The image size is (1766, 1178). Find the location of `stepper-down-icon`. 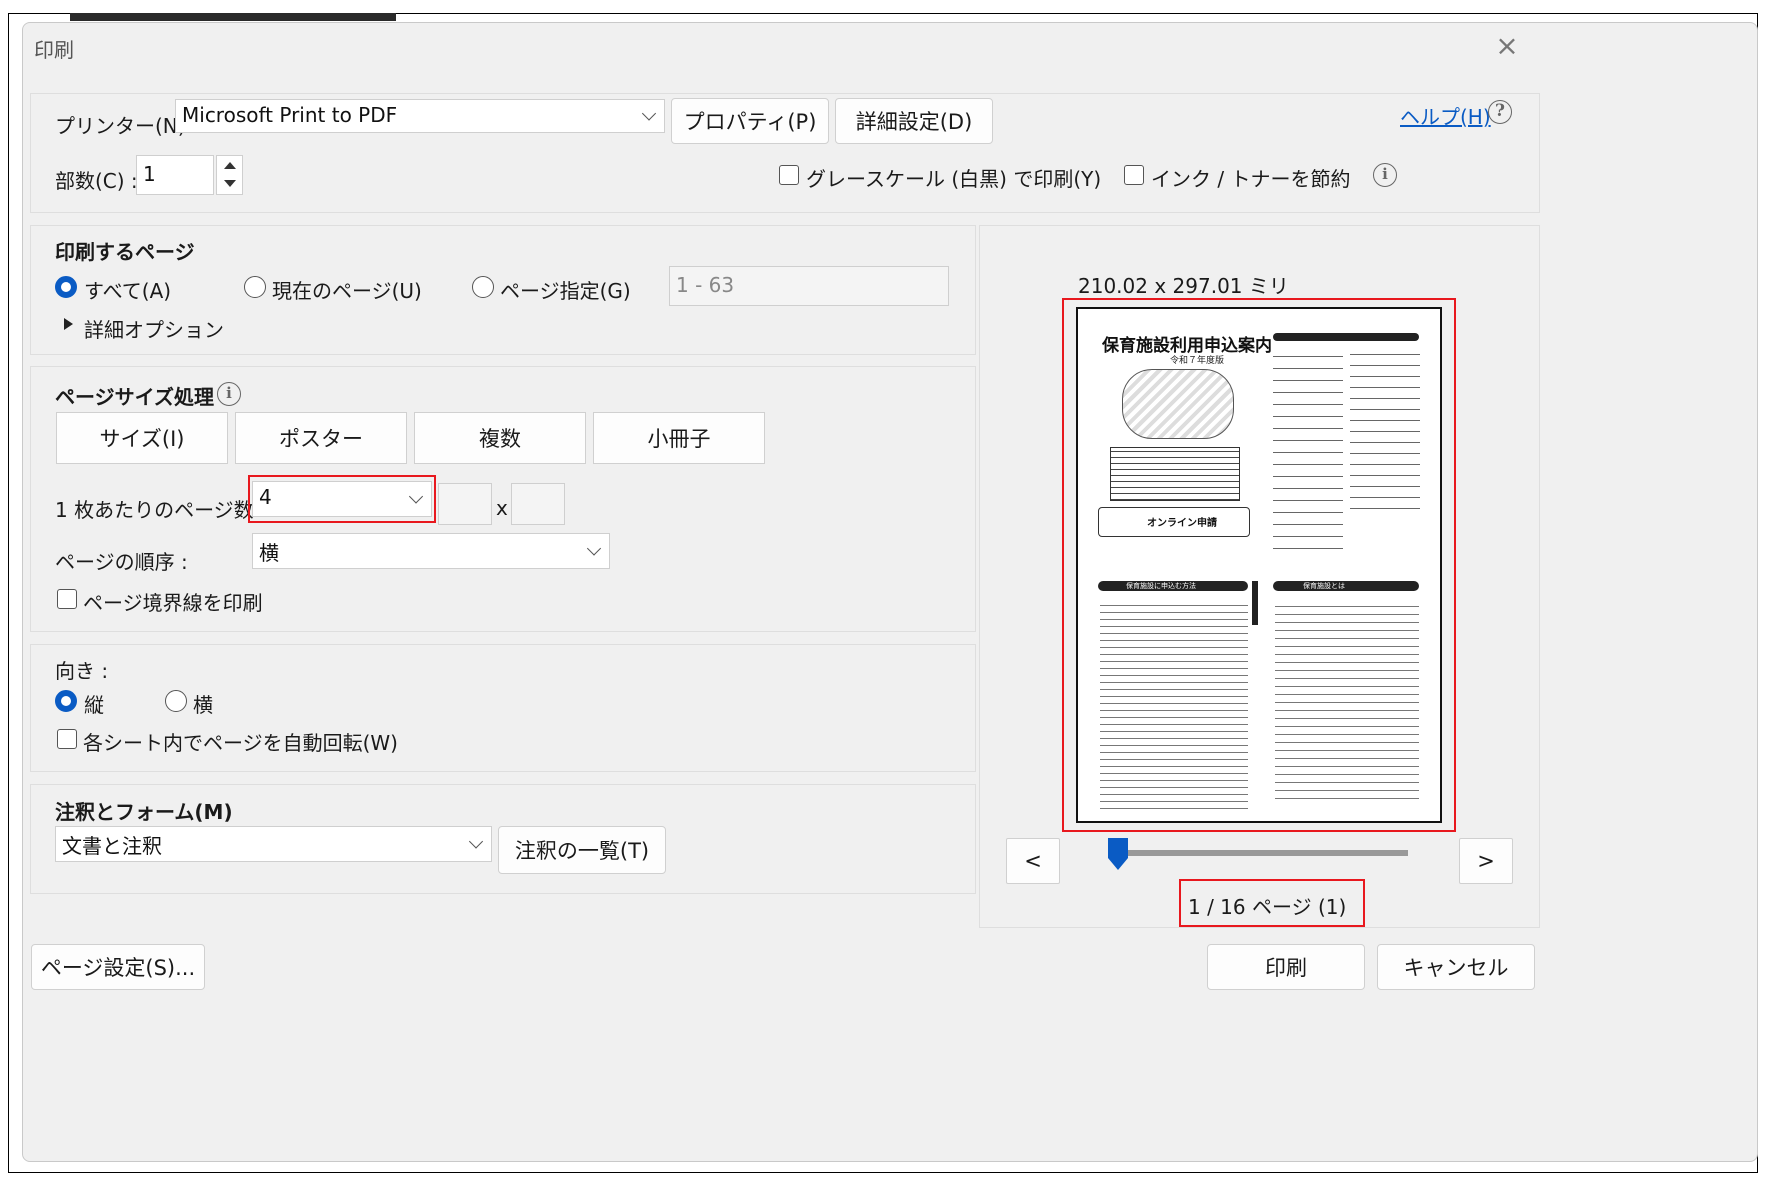

stepper-down-icon is located at coordinates (230, 183).